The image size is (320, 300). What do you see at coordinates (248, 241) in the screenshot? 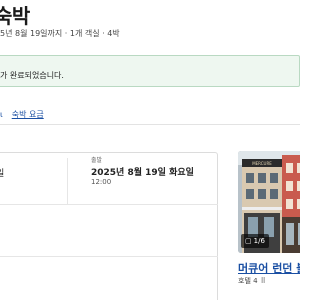
I see `photos-icon: ▢` at bounding box center [248, 241].